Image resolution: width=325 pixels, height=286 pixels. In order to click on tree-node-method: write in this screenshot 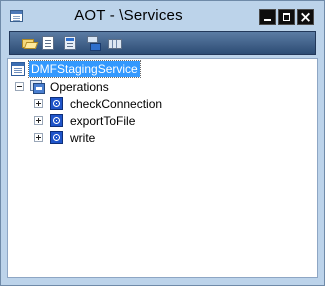, I will do `click(108, 138)`.